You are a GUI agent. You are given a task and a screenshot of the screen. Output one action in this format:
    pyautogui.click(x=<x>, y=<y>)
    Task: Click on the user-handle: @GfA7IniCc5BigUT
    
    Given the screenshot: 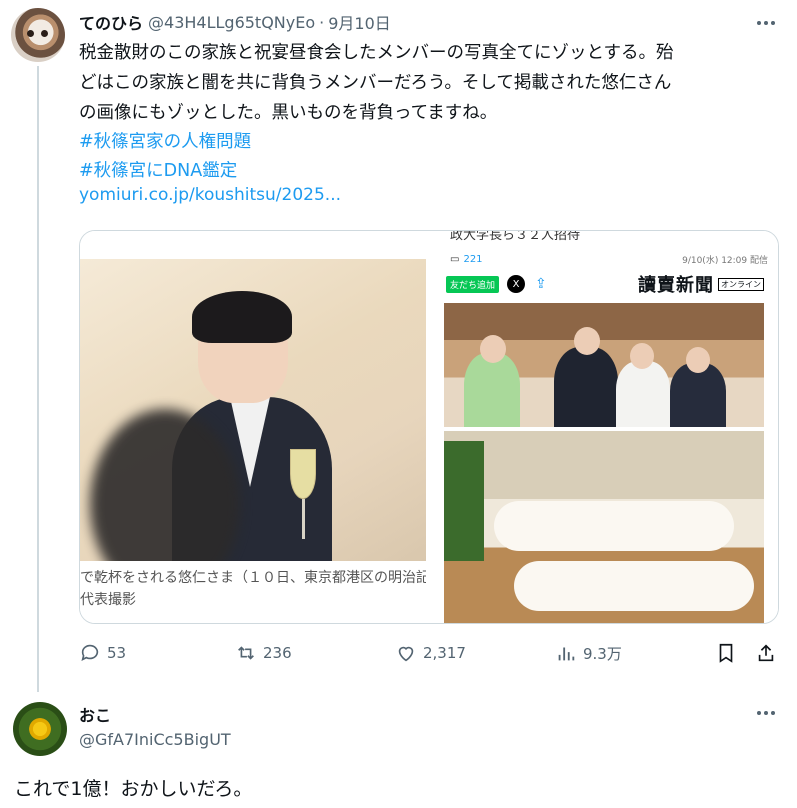 What is the action you would take?
    pyautogui.click(x=155, y=739)
    